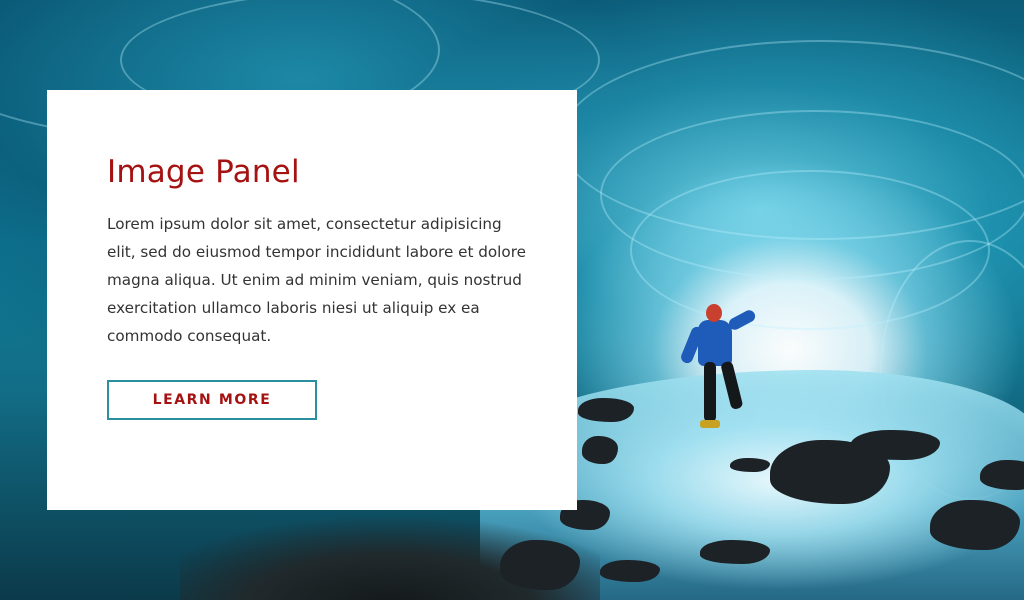  Describe the element at coordinates (721, 368) in the screenshot. I see `climber-figure` at that location.